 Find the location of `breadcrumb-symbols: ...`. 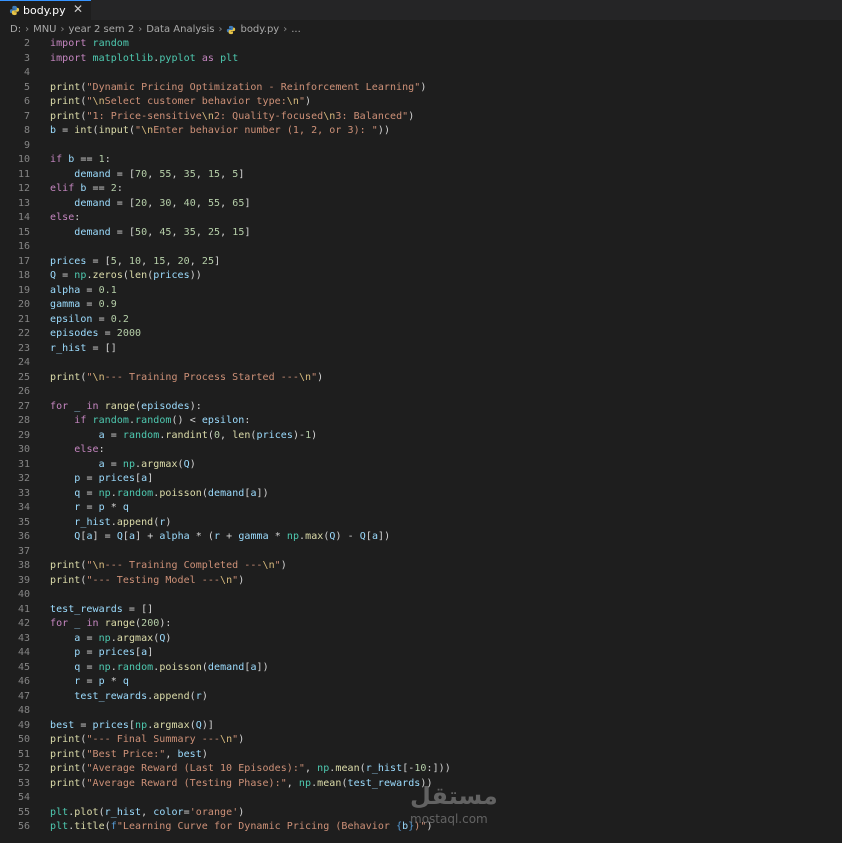

breadcrumb-symbols: ... is located at coordinates (296, 29).